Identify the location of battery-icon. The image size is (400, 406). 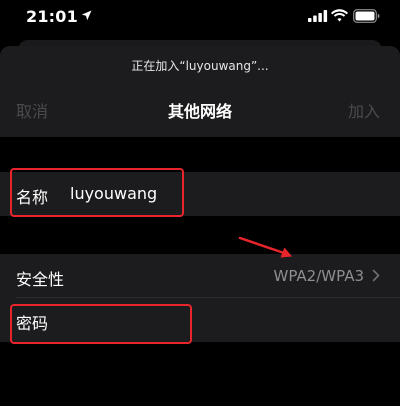
(366, 16).